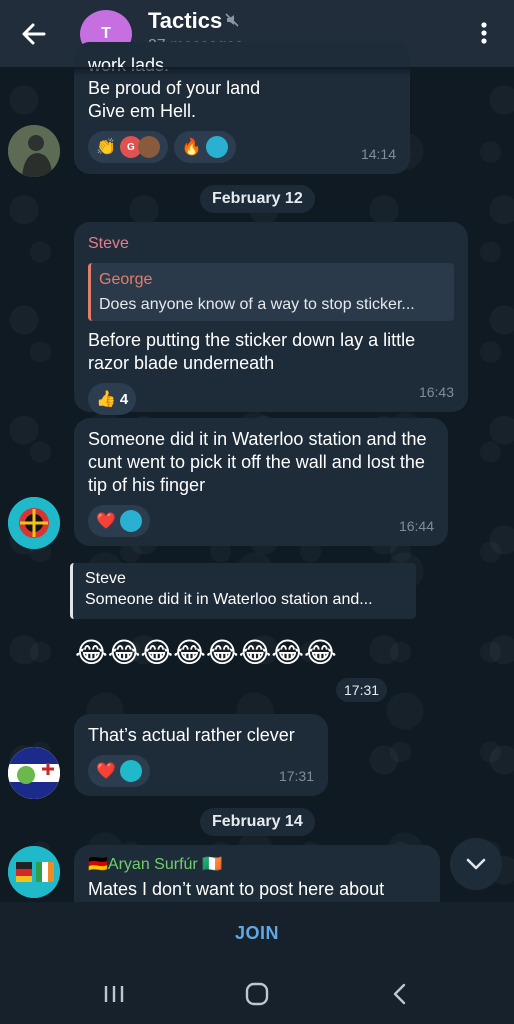 This screenshot has height=1024, width=514. Describe the element at coordinates (106, 33) in the screenshot. I see `group-avatar-letter: T` at that location.